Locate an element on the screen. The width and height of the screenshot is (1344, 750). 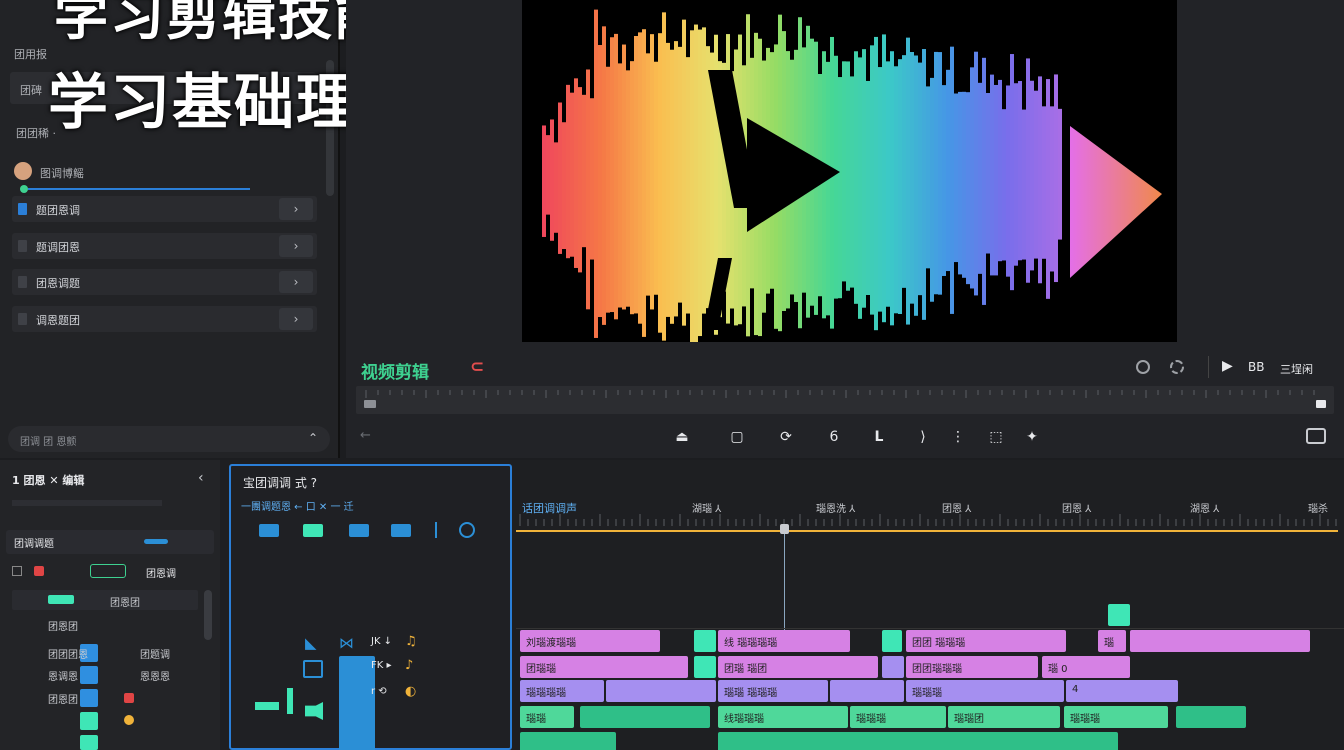
aspect-label: BB is located at coordinates (1256, 367).